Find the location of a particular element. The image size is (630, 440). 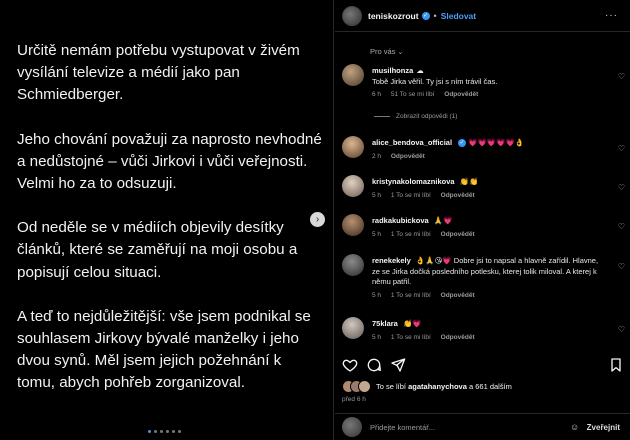

more-options-icon: ··· is located at coordinates (611, 15).